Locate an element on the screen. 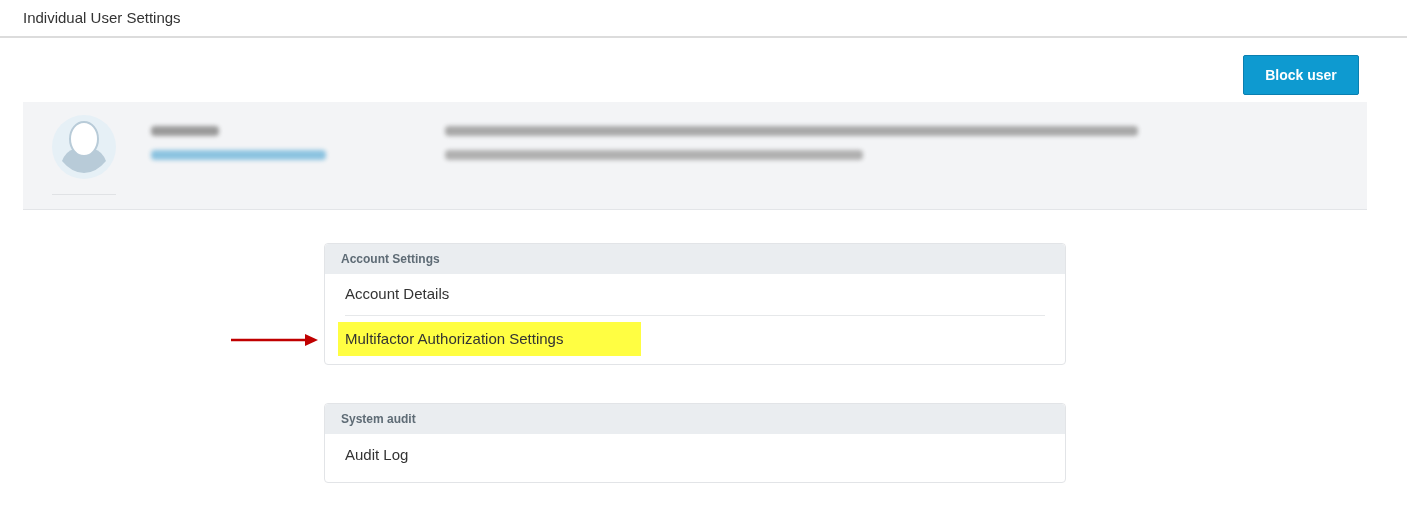 The image size is (1407, 509). arrow-icon is located at coordinates (274, 340).